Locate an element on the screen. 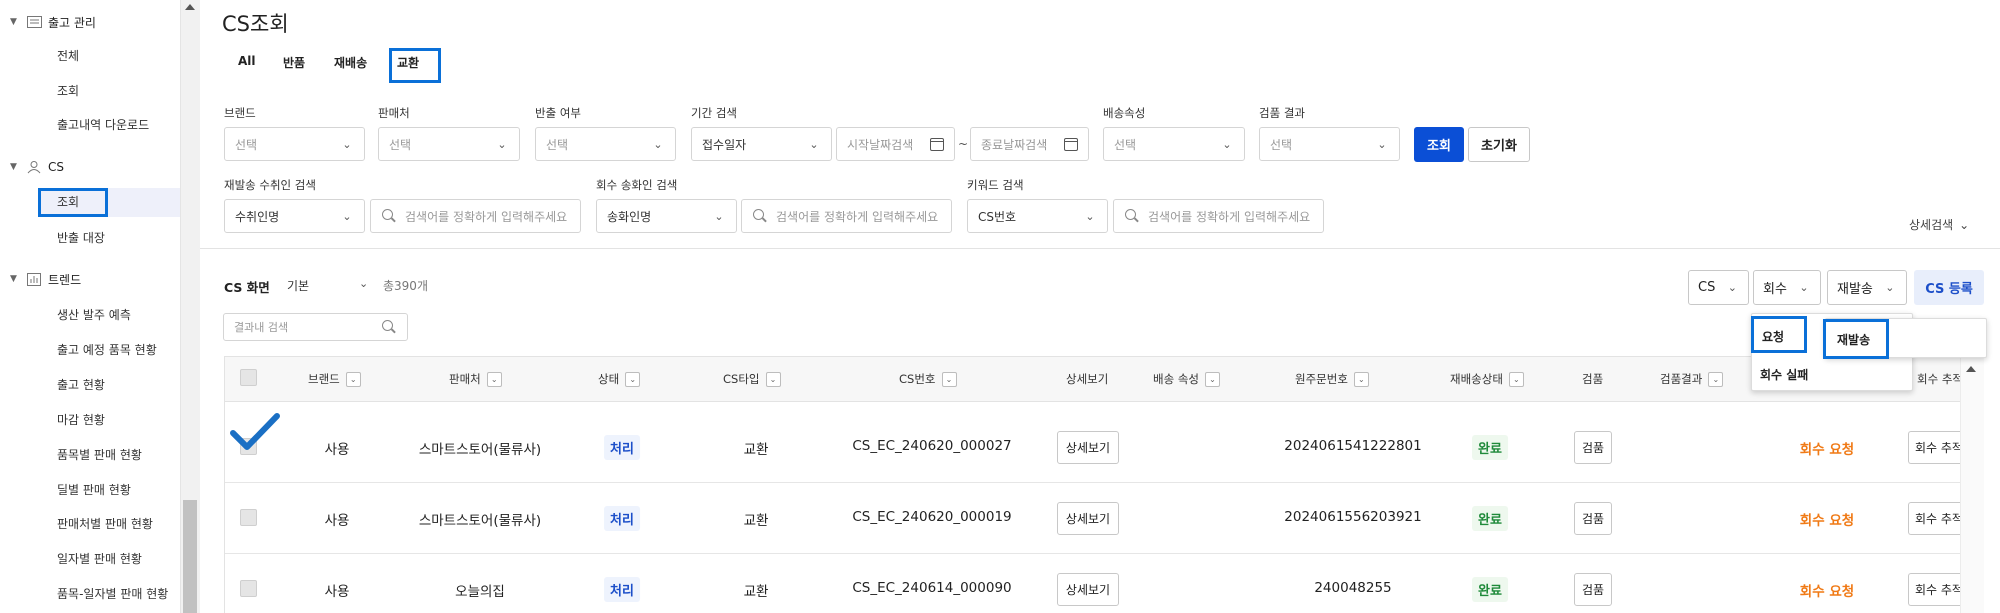 This screenshot has height=613, width=2000. cs-dropdown-button: CS ⌄ is located at coordinates (1719, 287).